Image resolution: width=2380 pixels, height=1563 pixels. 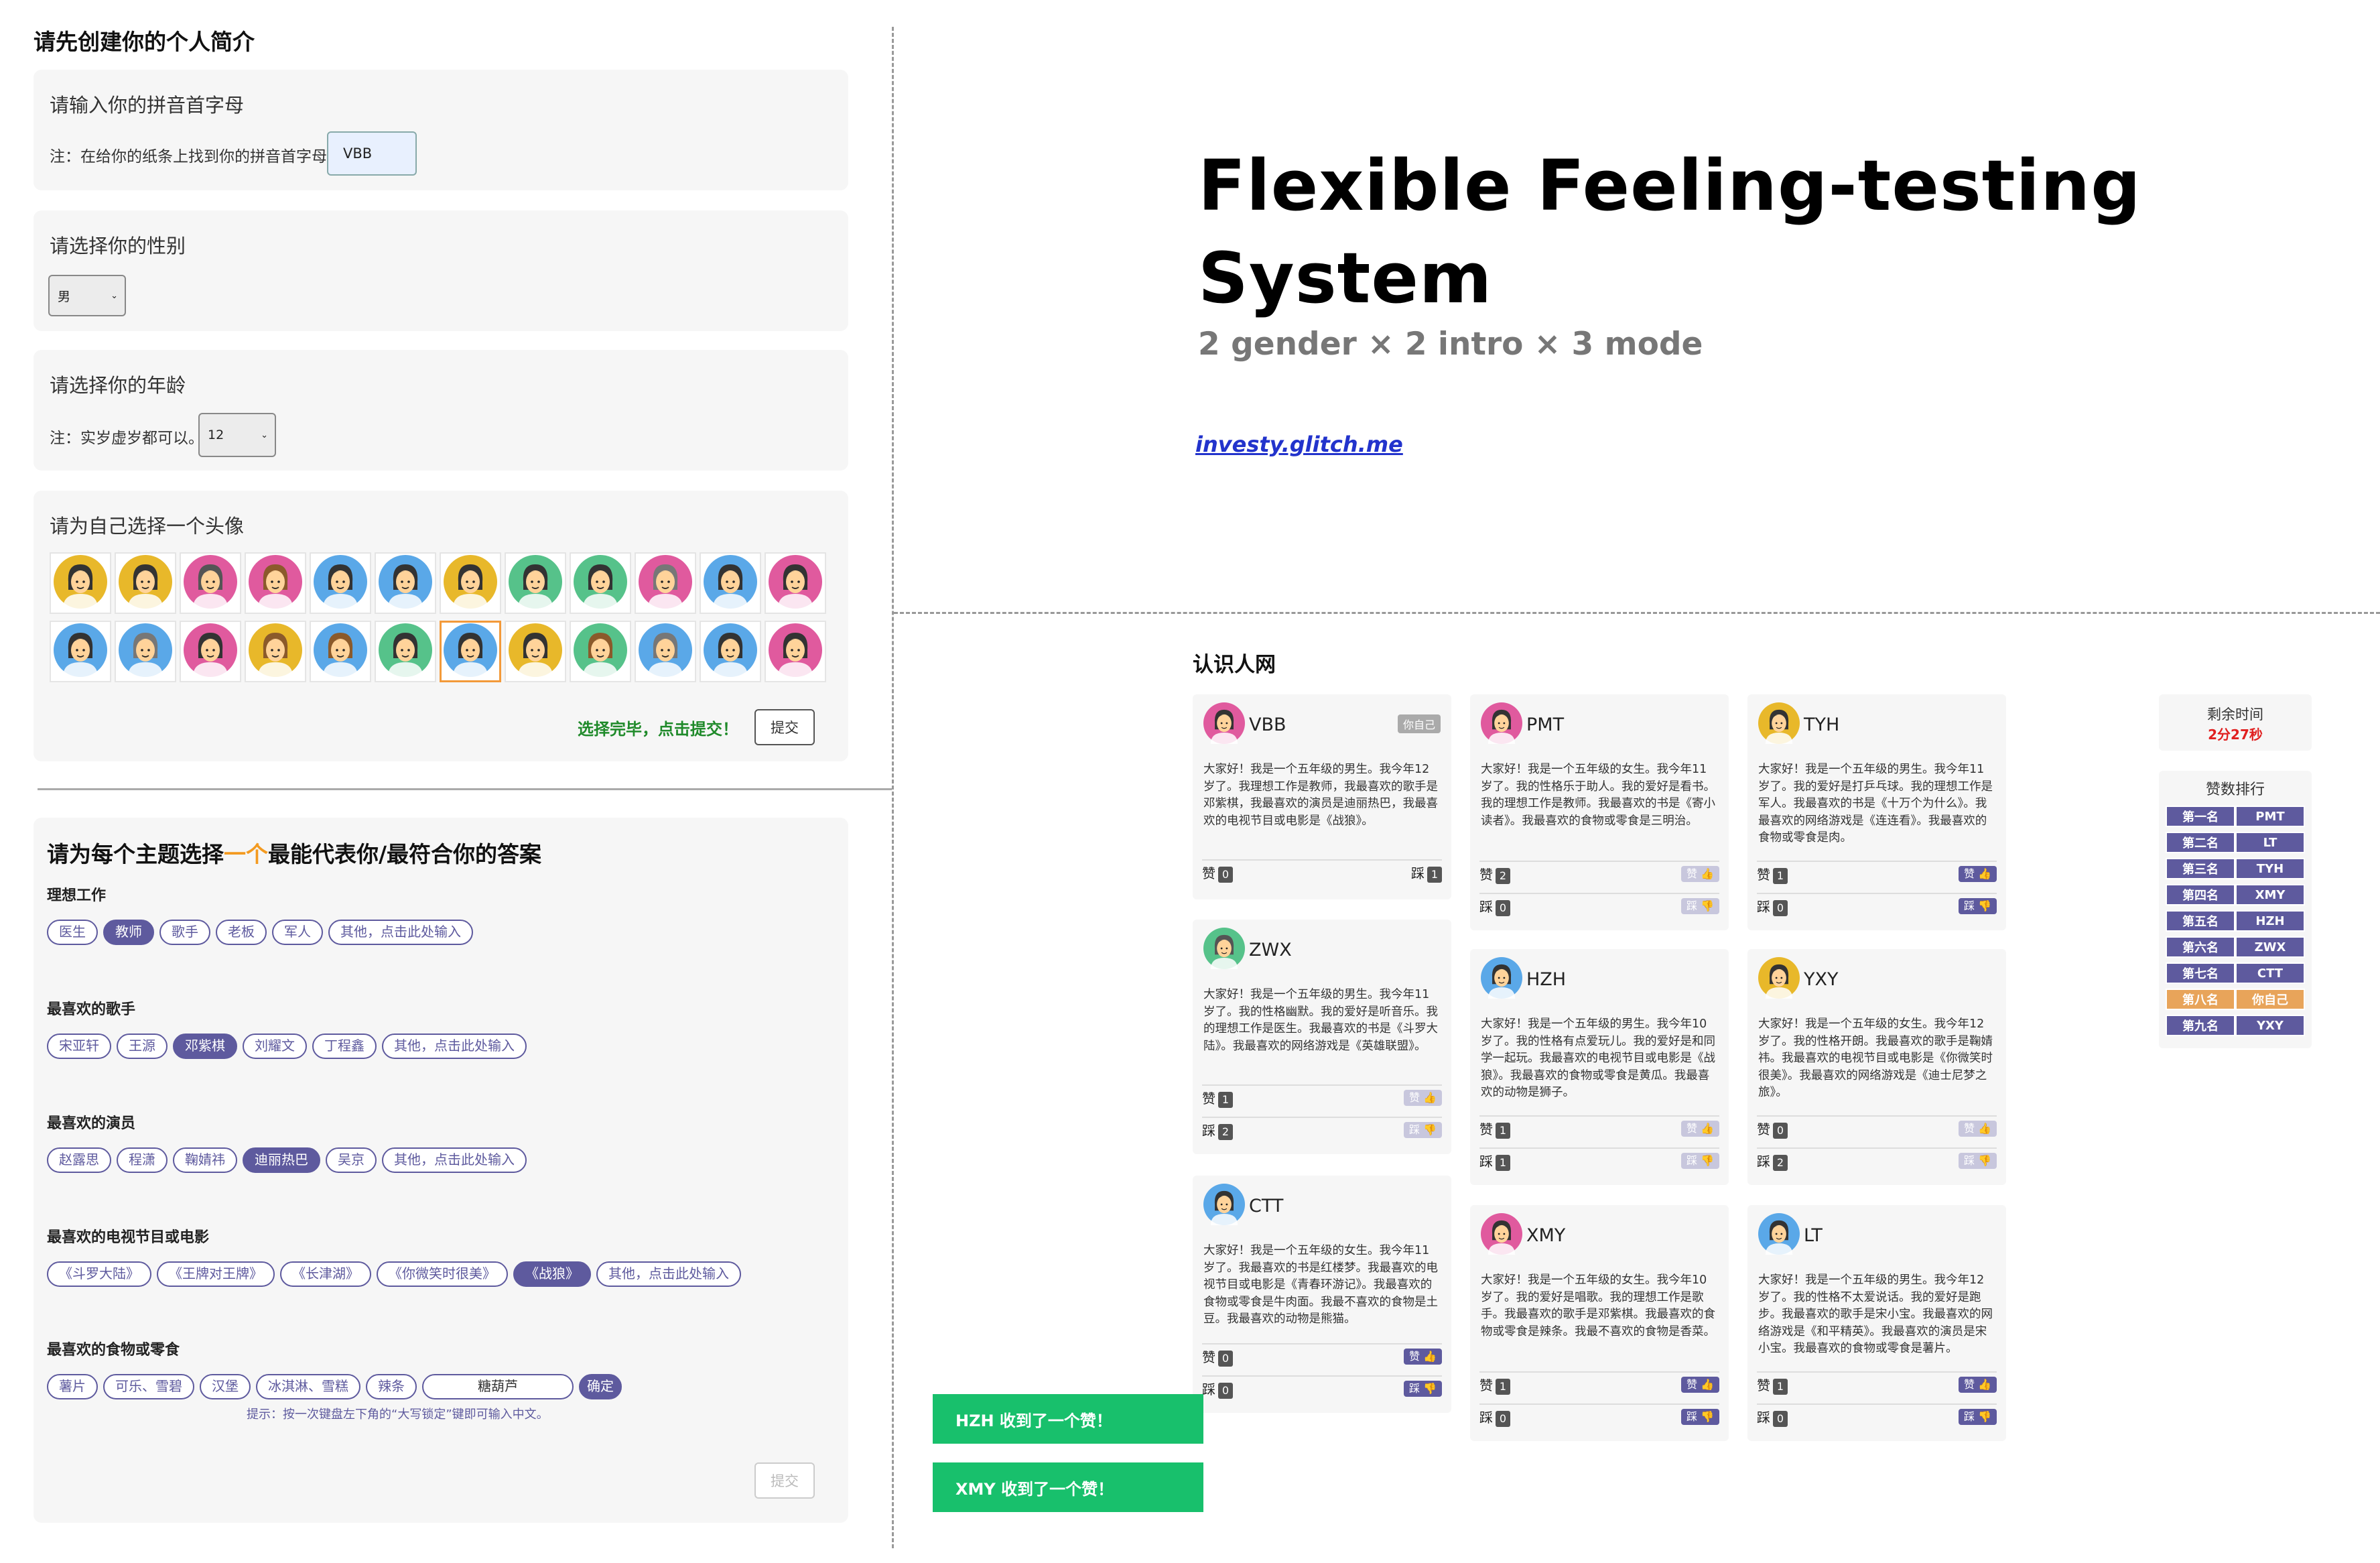 I want to click on custom-answer-input: 糖葫芦, so click(x=498, y=1386).